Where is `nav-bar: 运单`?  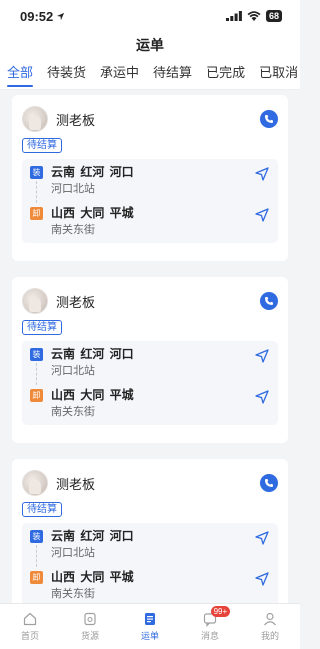 nav-bar: 运单 is located at coordinates (150, 45).